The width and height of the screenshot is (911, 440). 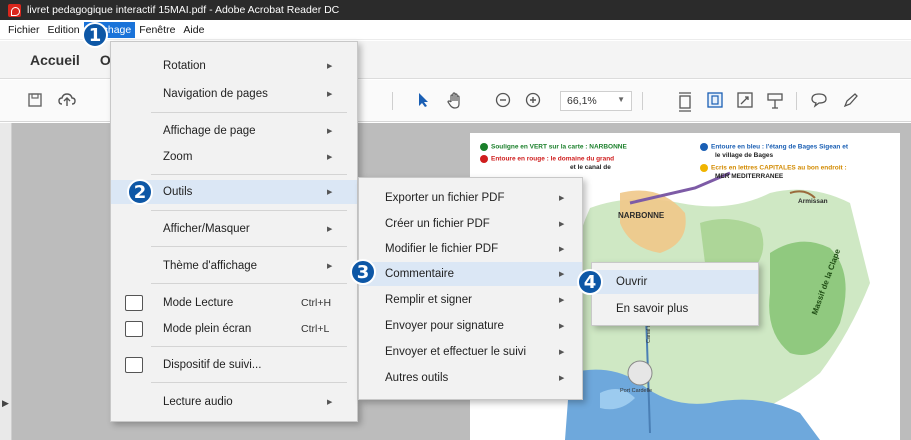 I want to click on menu-fichier: Fichier, so click(x=24, y=30).